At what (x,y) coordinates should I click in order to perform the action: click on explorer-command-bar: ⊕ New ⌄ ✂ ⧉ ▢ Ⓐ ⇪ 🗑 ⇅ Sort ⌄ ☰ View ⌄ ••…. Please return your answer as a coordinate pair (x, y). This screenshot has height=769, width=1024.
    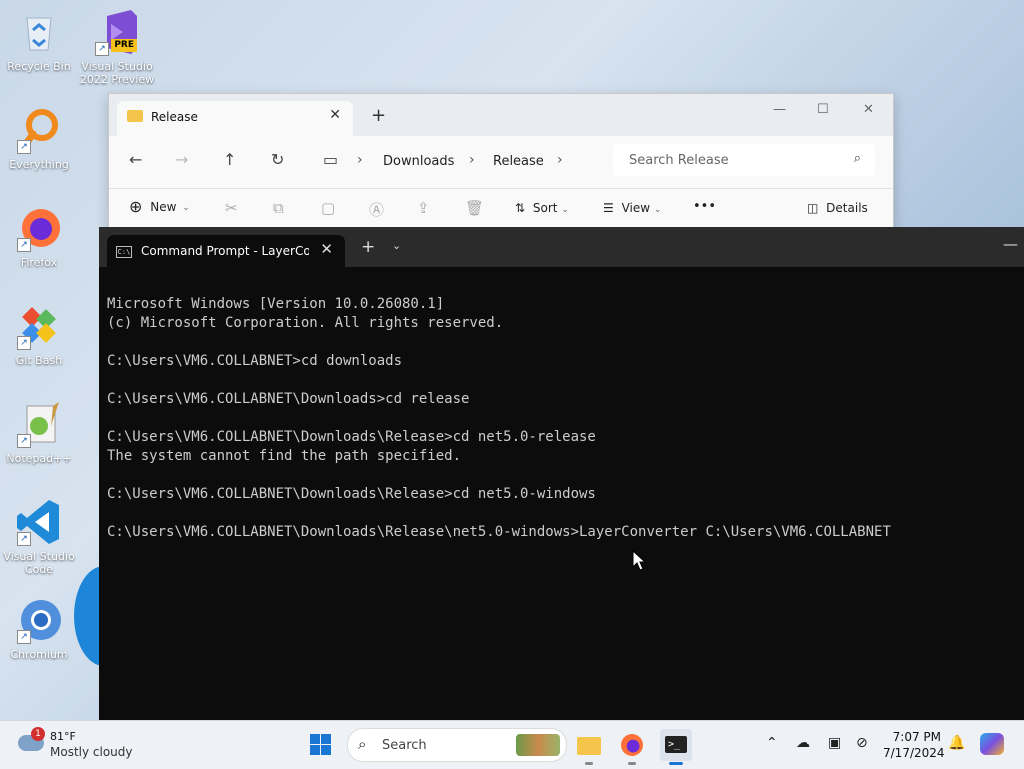
    Looking at the image, I should click on (501, 209).